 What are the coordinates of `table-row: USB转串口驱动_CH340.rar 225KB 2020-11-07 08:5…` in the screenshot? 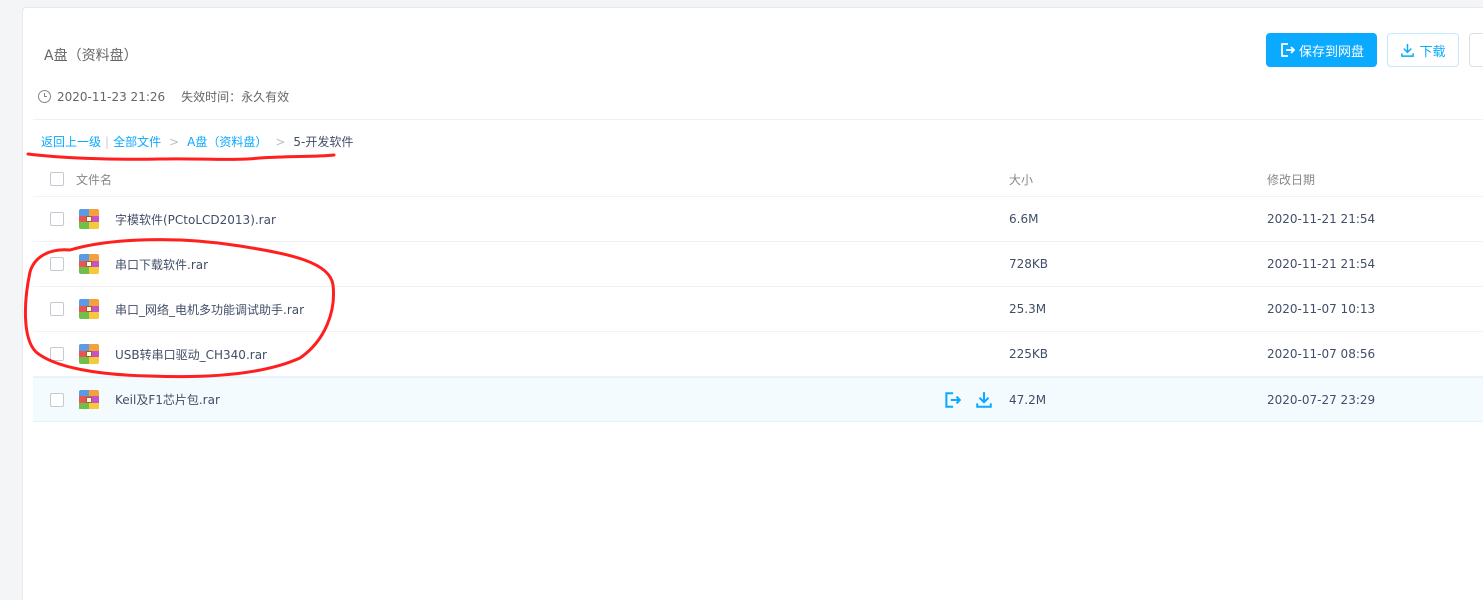 It's located at (758, 354).